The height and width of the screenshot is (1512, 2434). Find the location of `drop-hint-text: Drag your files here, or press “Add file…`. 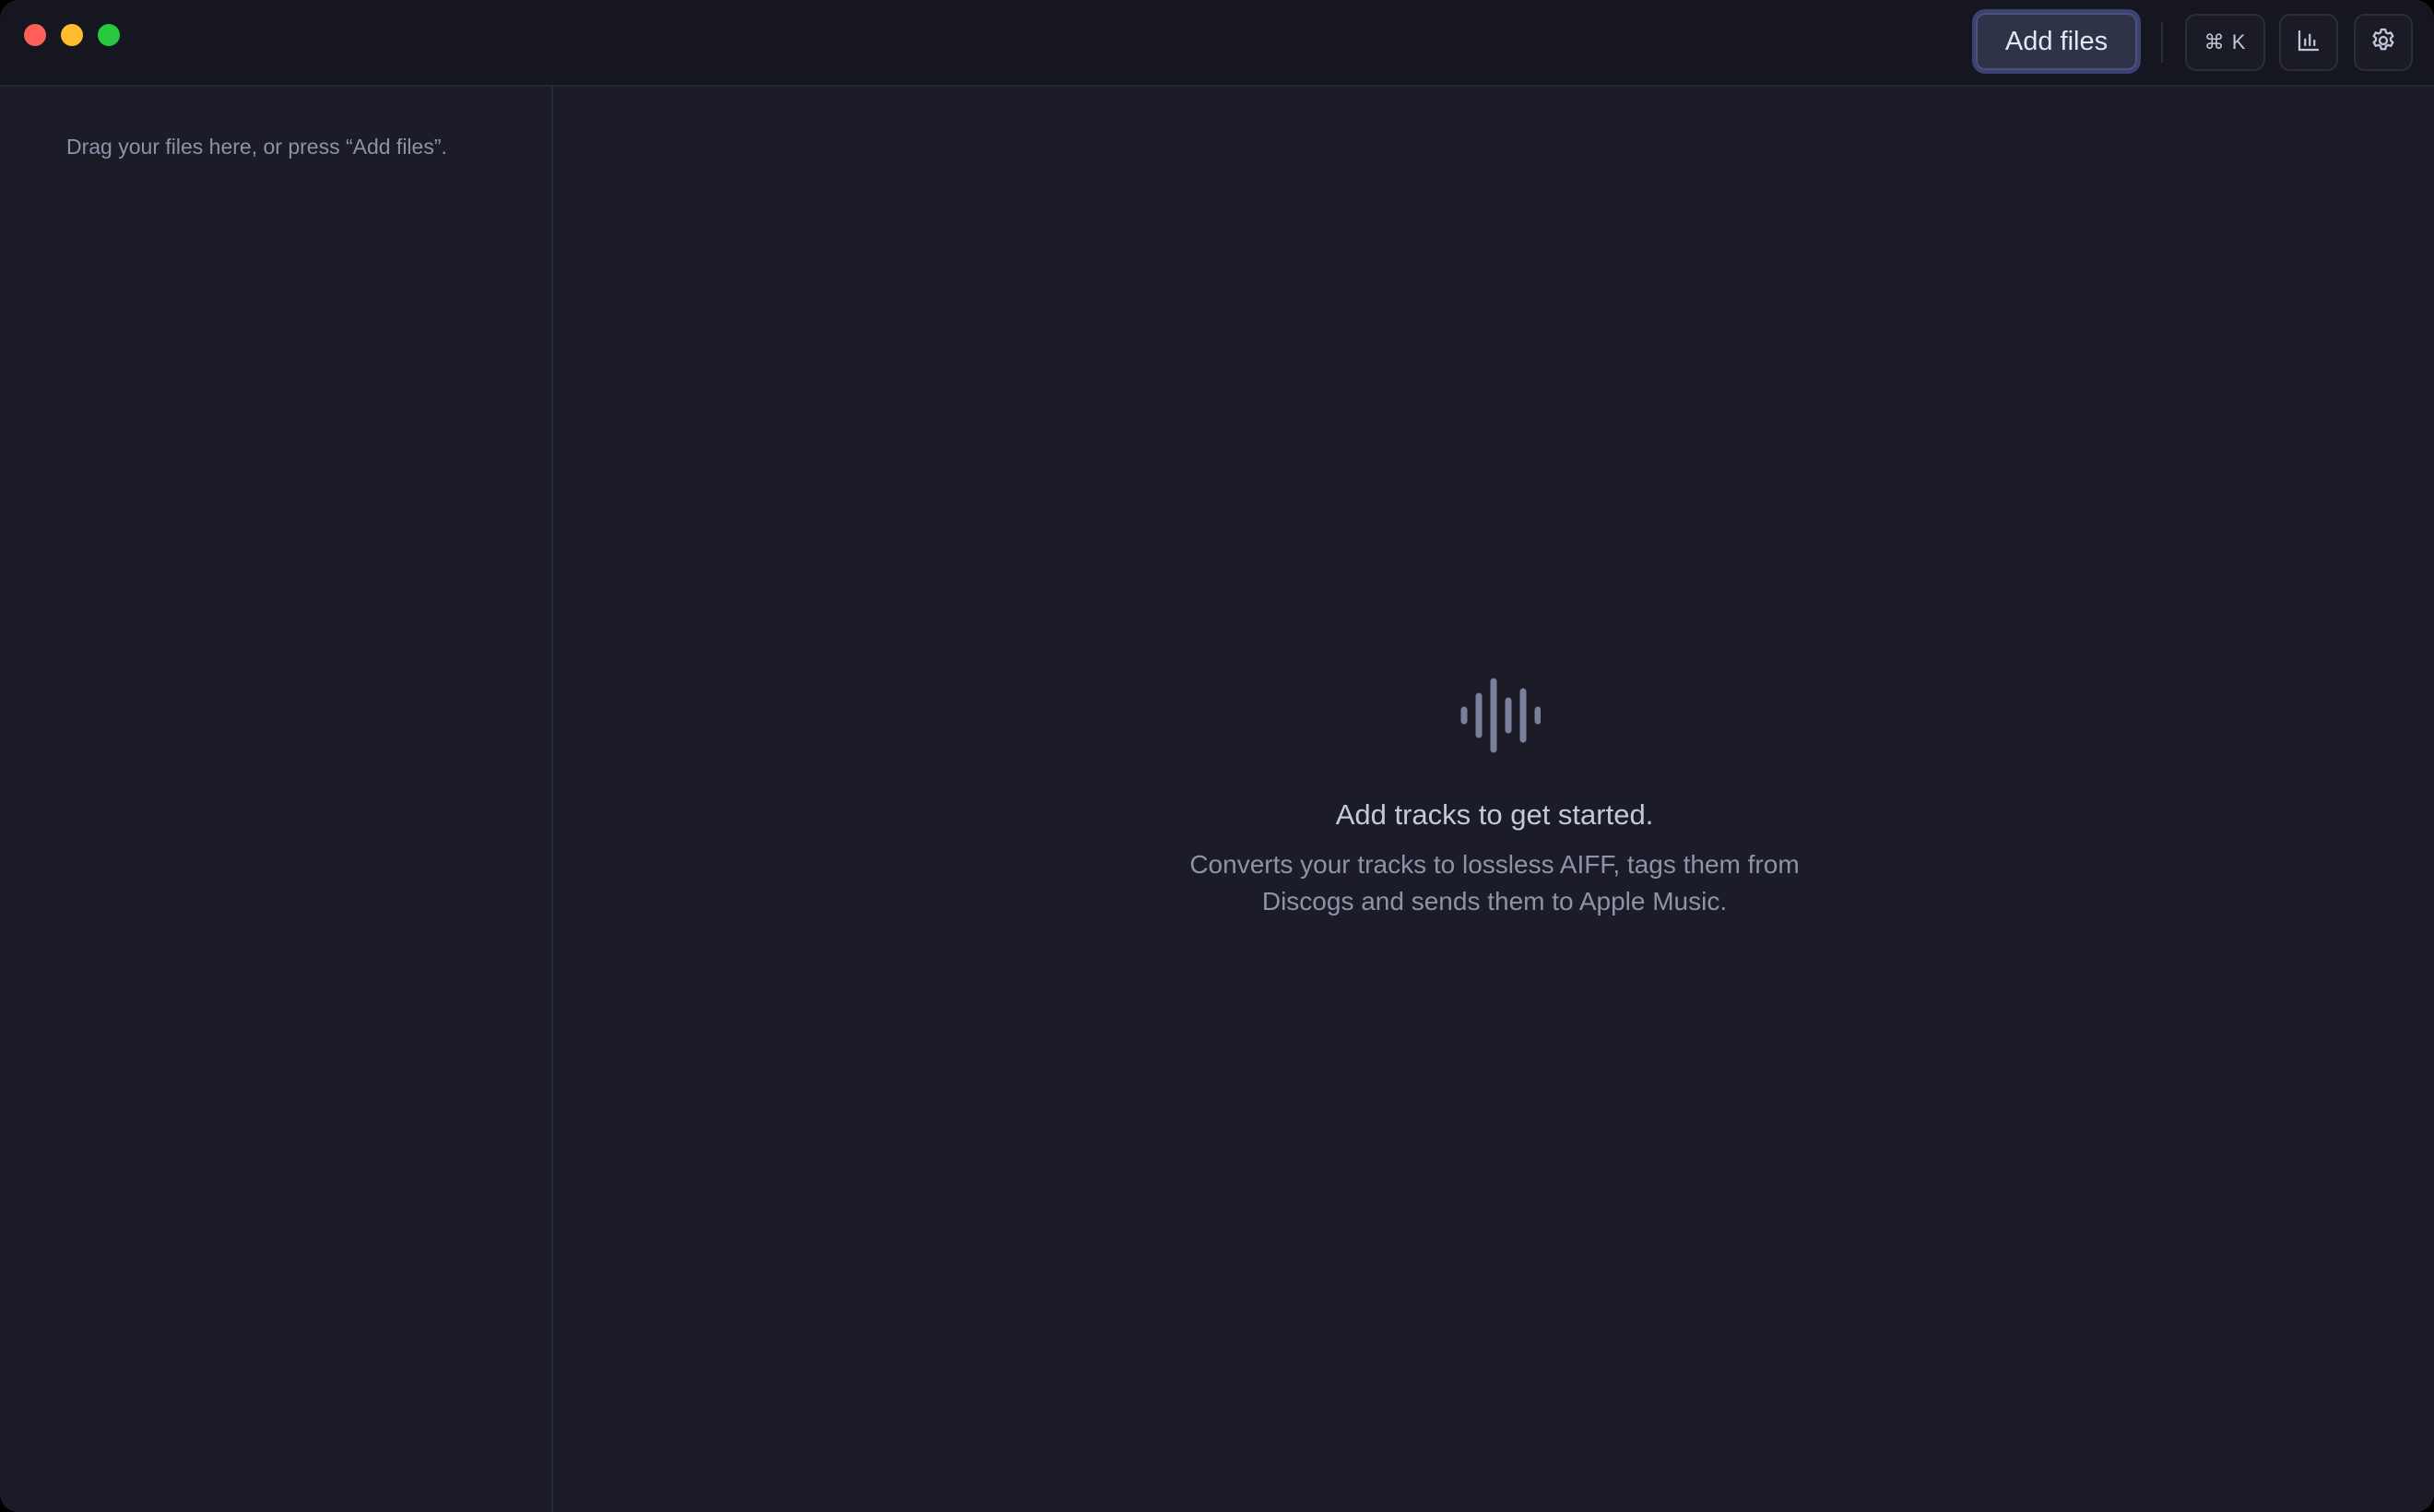

drop-hint-text: Drag your files here, or press “Add file… is located at coordinates (256, 147).